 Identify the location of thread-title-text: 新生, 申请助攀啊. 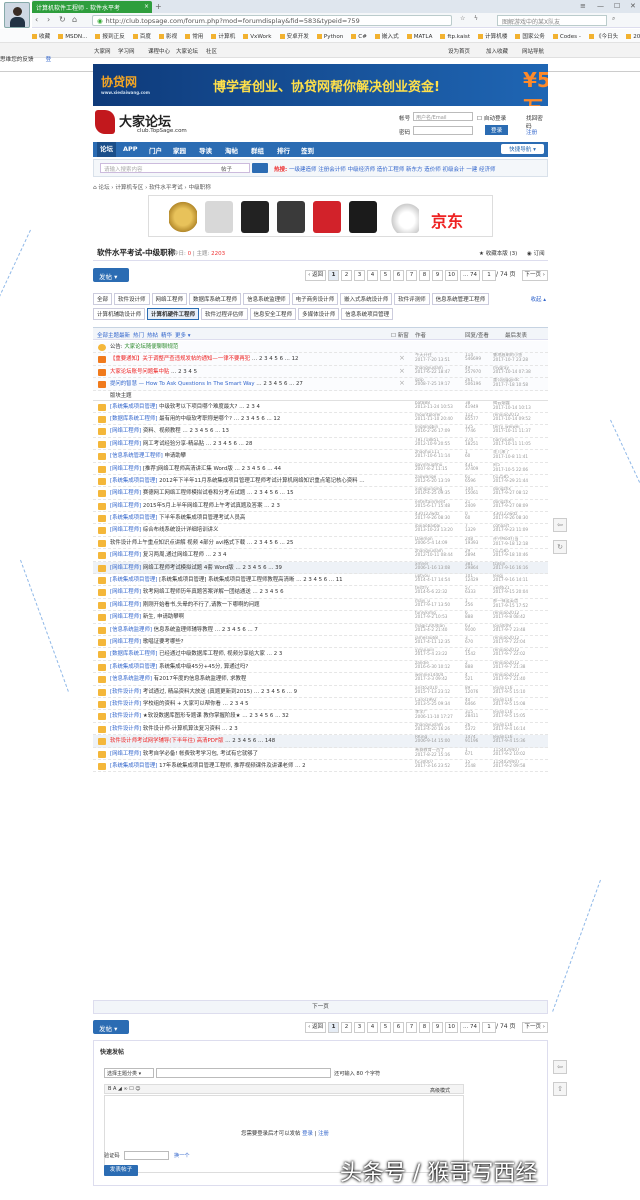
(163, 617).